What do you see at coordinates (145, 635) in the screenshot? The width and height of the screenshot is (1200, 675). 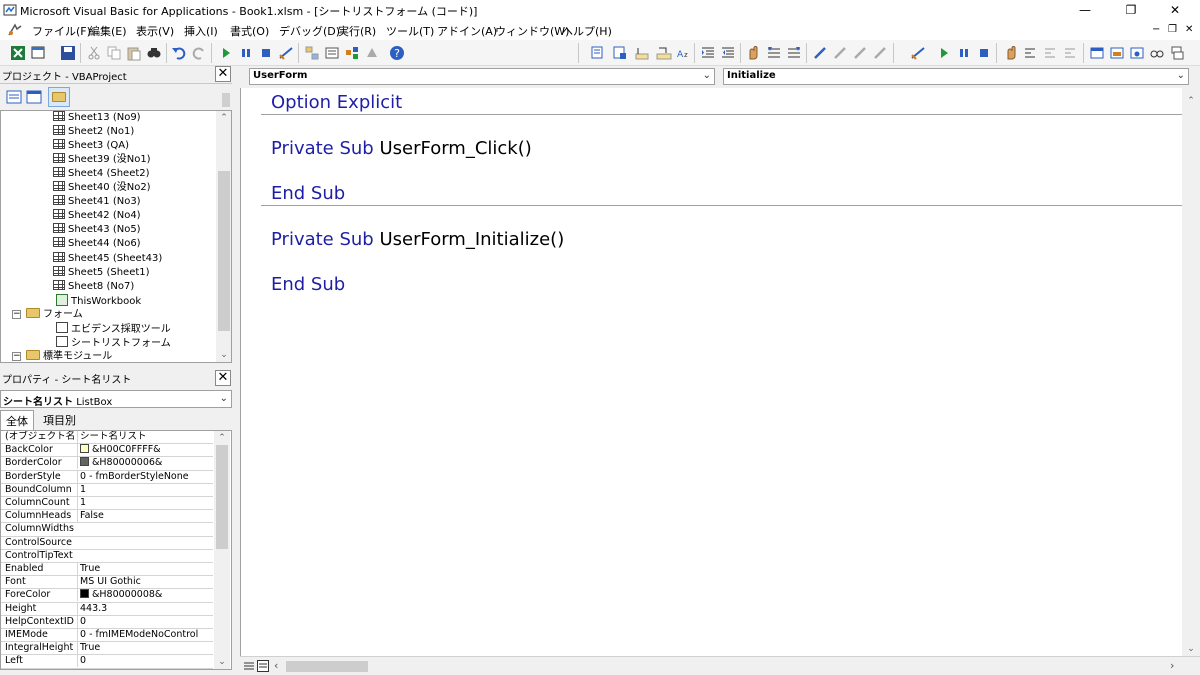 I see `property-value: 0 - fmIMEModeNoControl` at bounding box center [145, 635].